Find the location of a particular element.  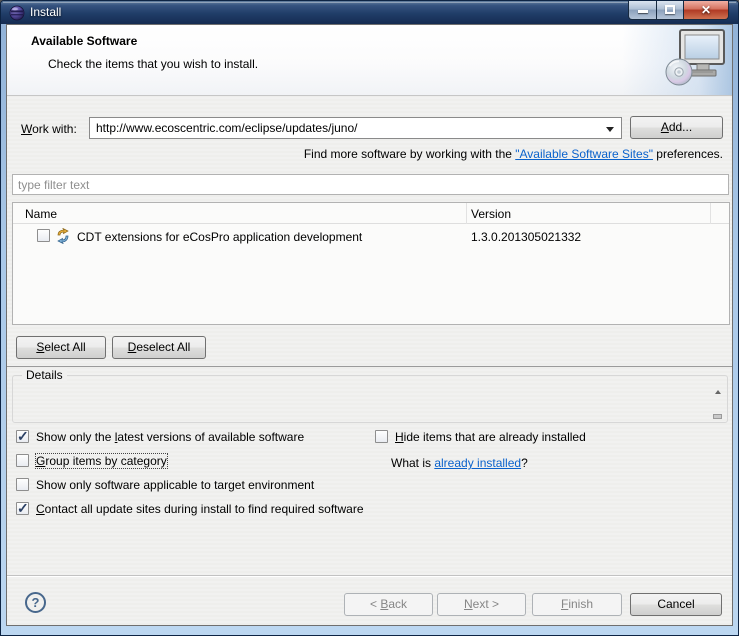

details-group: Details is located at coordinates (370, 395).